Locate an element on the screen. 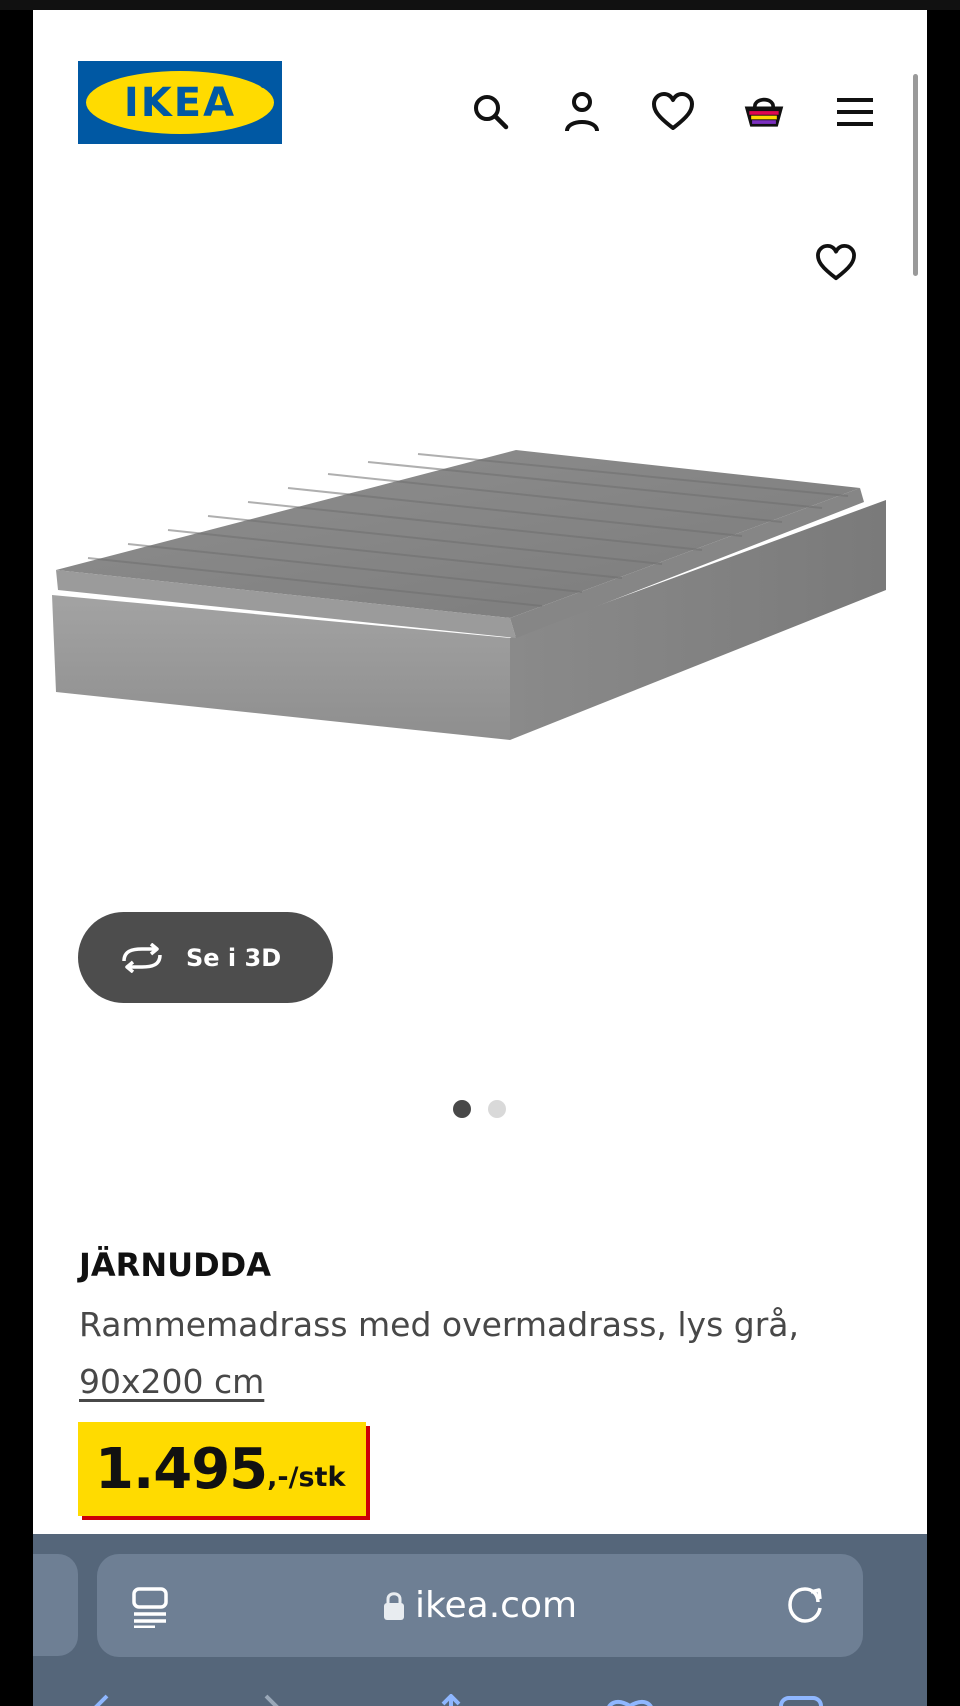 The width and height of the screenshot is (960, 1706). price-value: 1.495 is located at coordinates (181, 1469).